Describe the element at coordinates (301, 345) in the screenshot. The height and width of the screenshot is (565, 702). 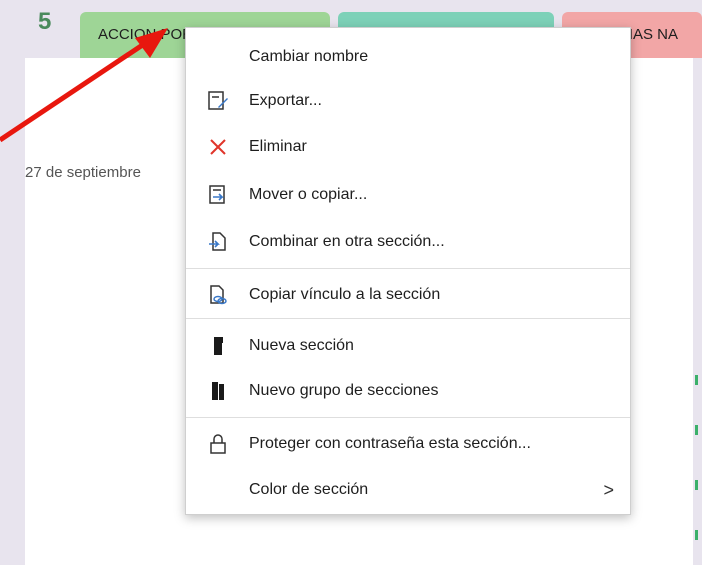
I see `menu-item-label: Nueva sección` at that location.